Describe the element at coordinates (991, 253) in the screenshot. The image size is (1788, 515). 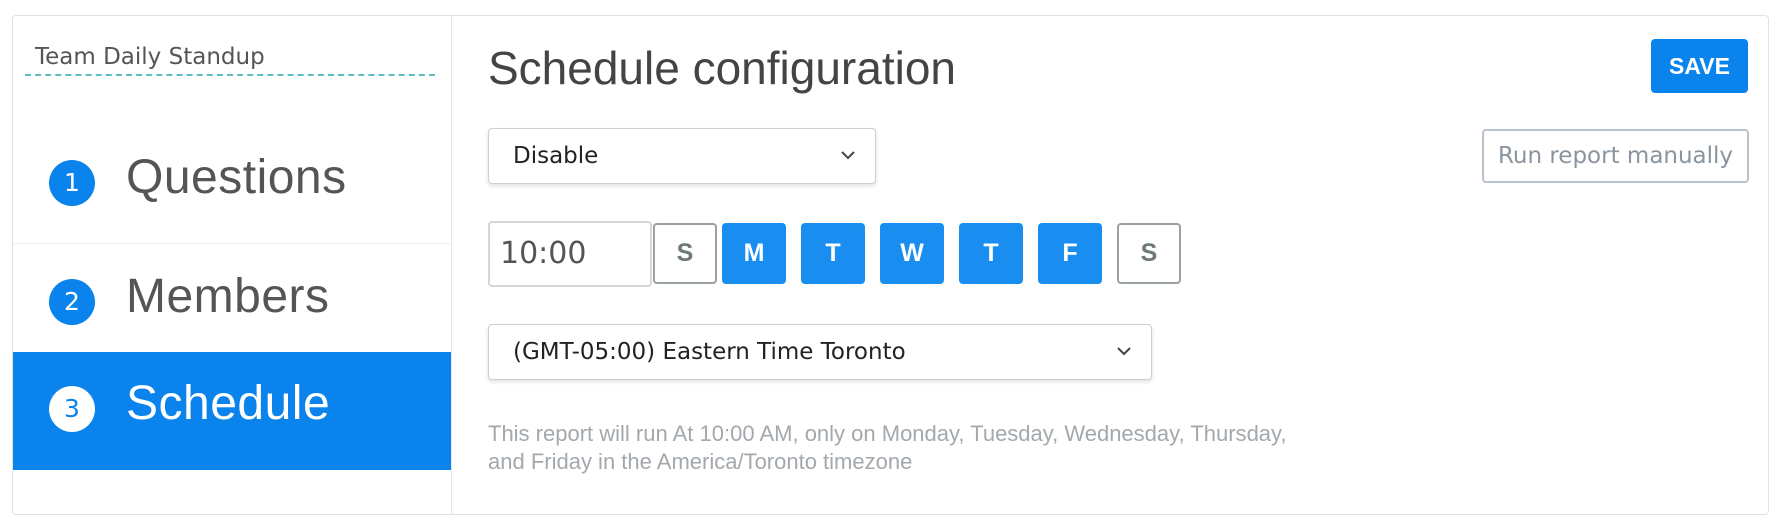
I see `day-toggle-thursday: T` at that location.